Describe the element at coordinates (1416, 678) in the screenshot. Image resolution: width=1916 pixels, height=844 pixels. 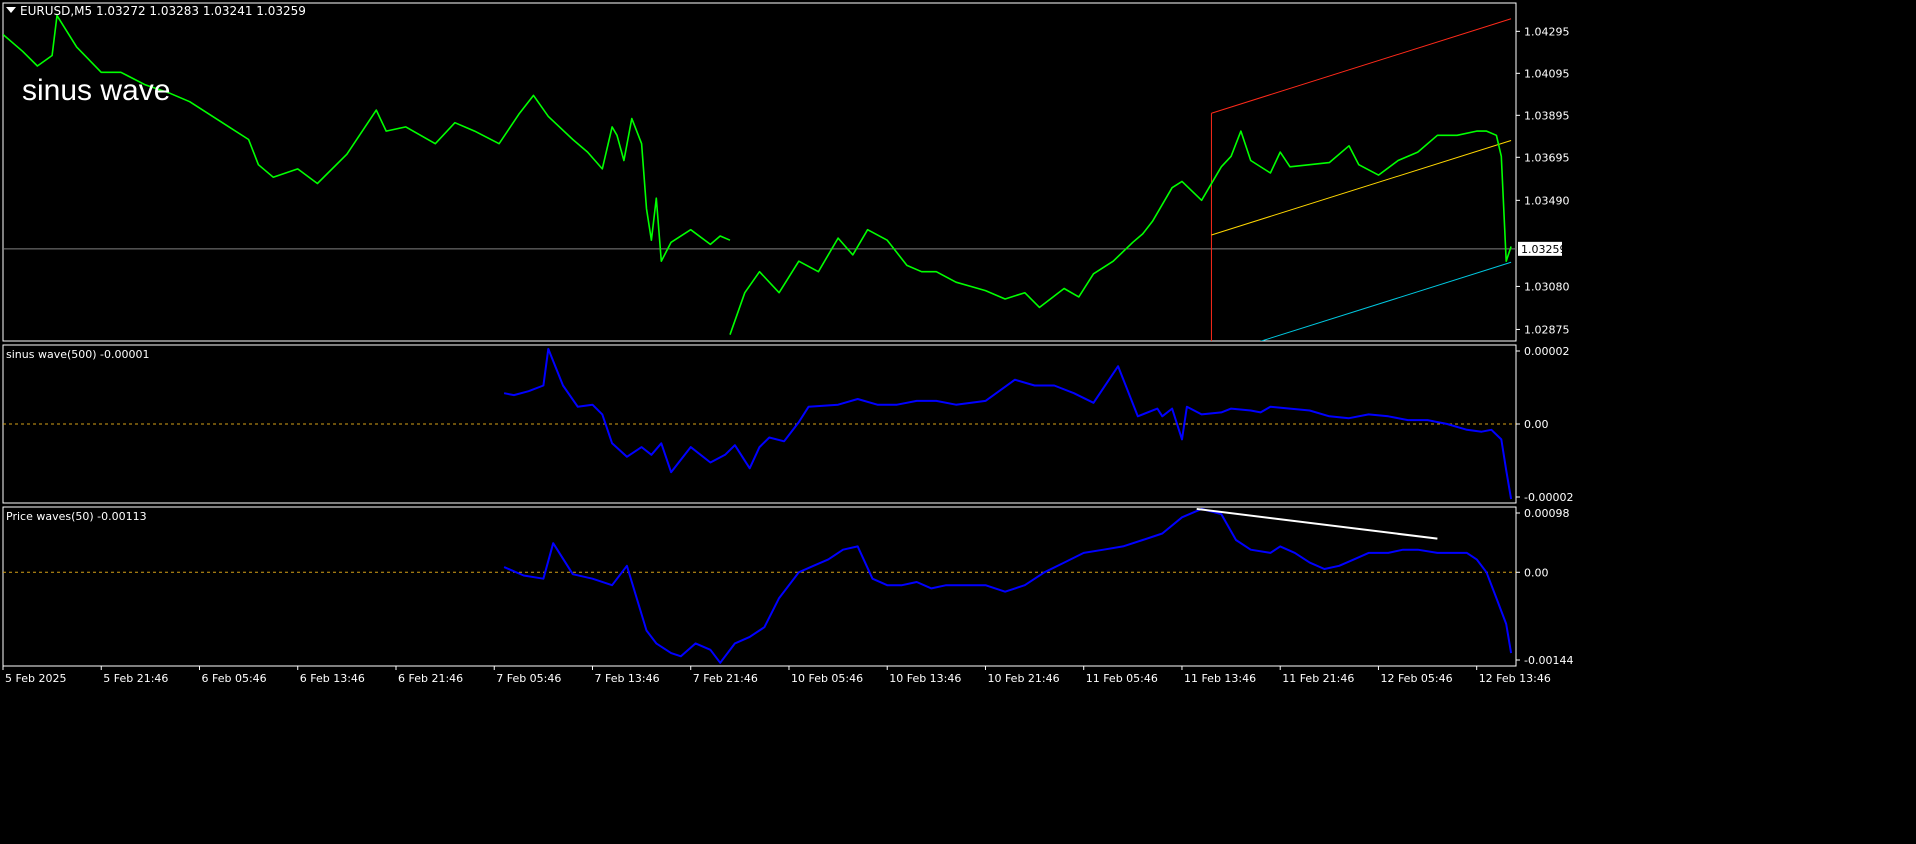
I see `time-tick-label: 12 Feb 05:46` at that location.